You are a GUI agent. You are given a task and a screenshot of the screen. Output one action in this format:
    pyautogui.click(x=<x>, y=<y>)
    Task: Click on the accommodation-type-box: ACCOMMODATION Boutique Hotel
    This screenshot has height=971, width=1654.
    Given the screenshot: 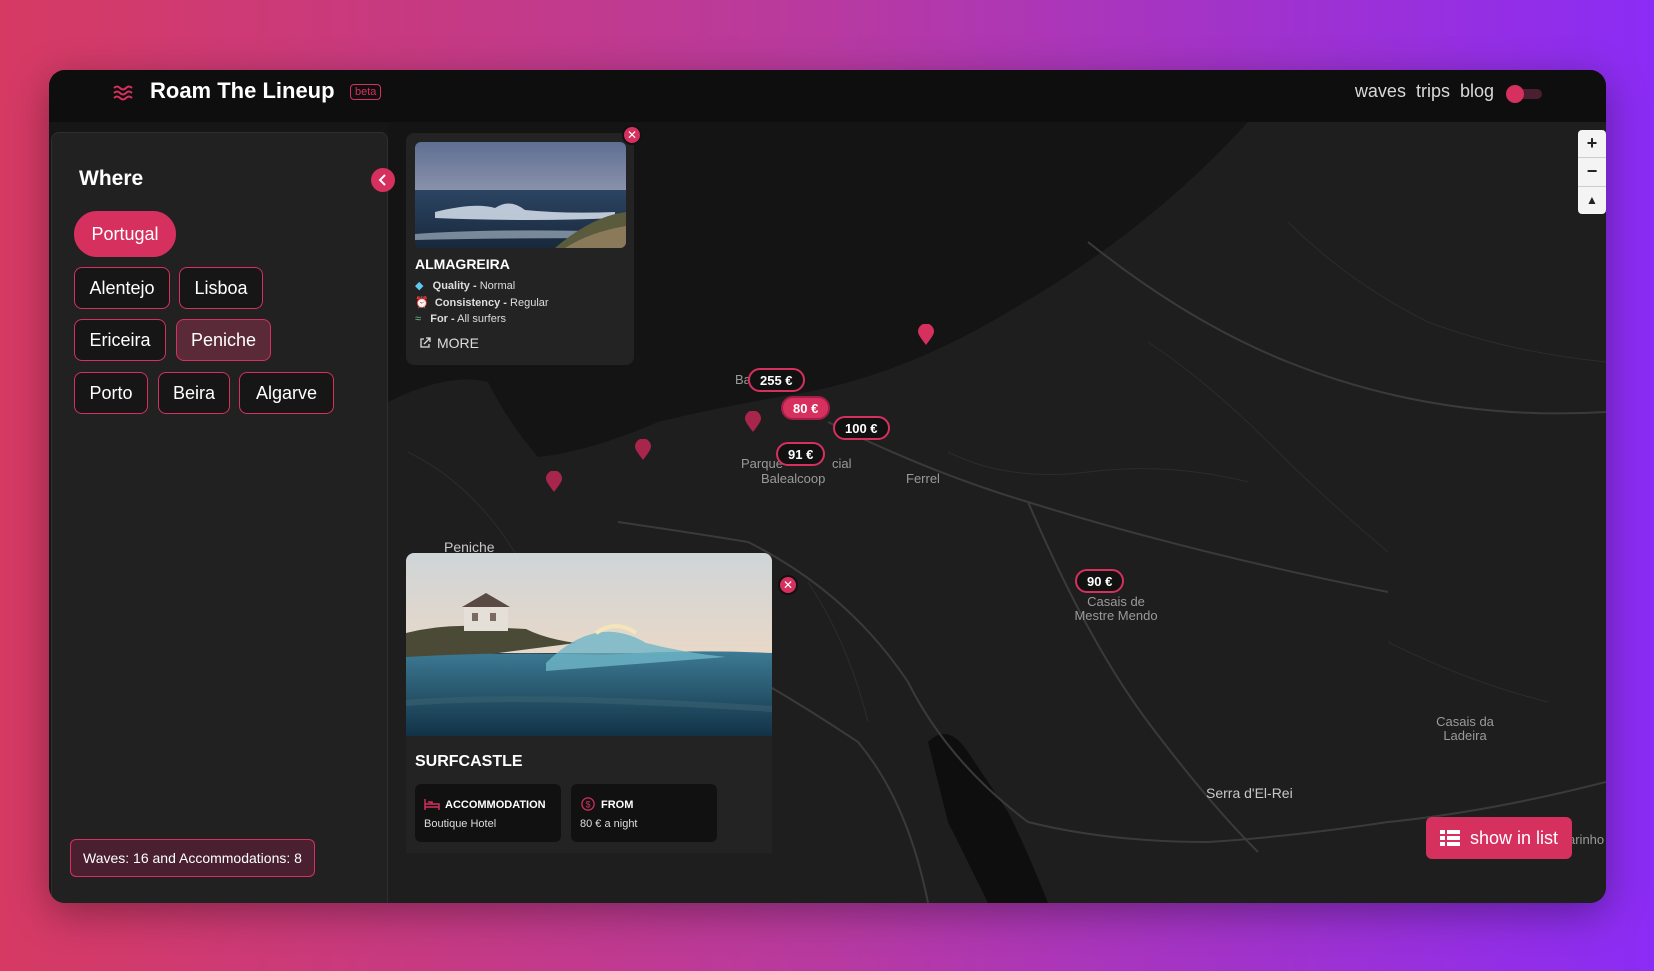 What is the action you would take?
    pyautogui.click(x=488, y=813)
    